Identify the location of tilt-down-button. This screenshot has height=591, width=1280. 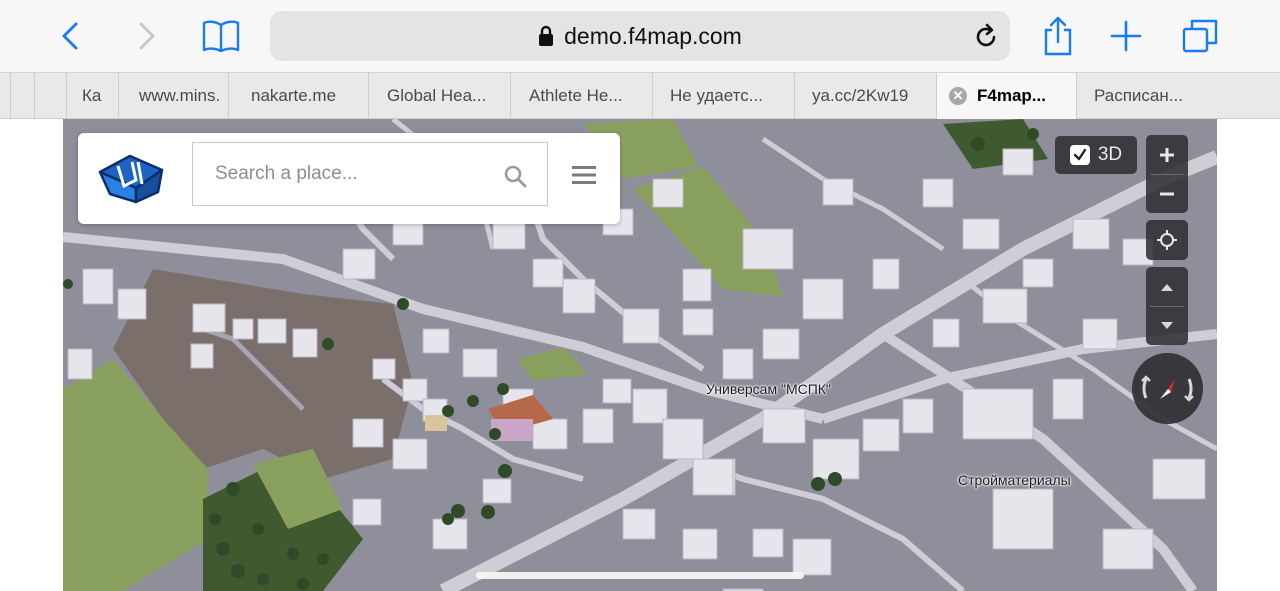
(1167, 326).